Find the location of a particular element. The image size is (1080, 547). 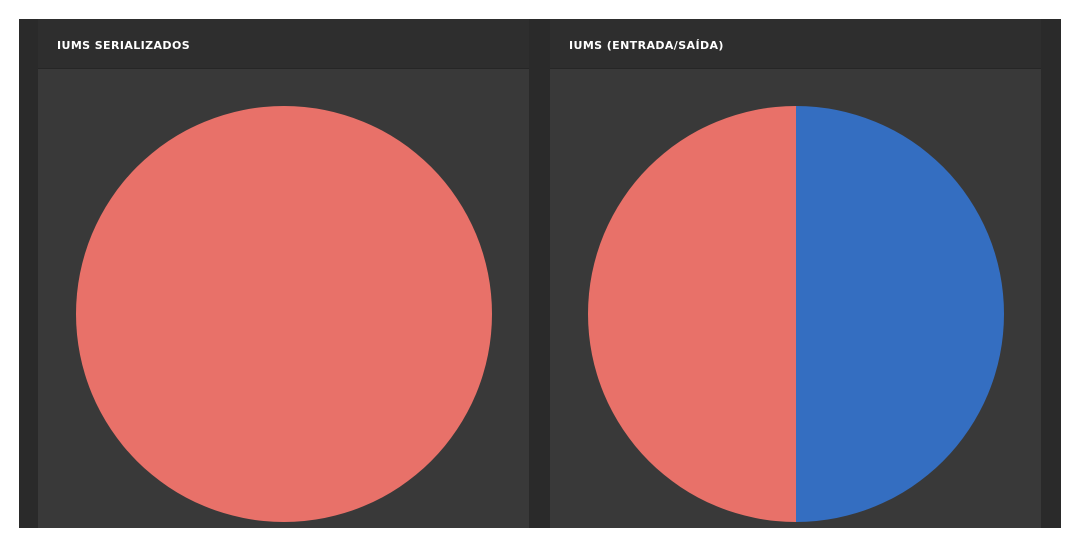

panel-title: IUMS (ENTRADA/SAÍDA) is located at coordinates (646, 45).